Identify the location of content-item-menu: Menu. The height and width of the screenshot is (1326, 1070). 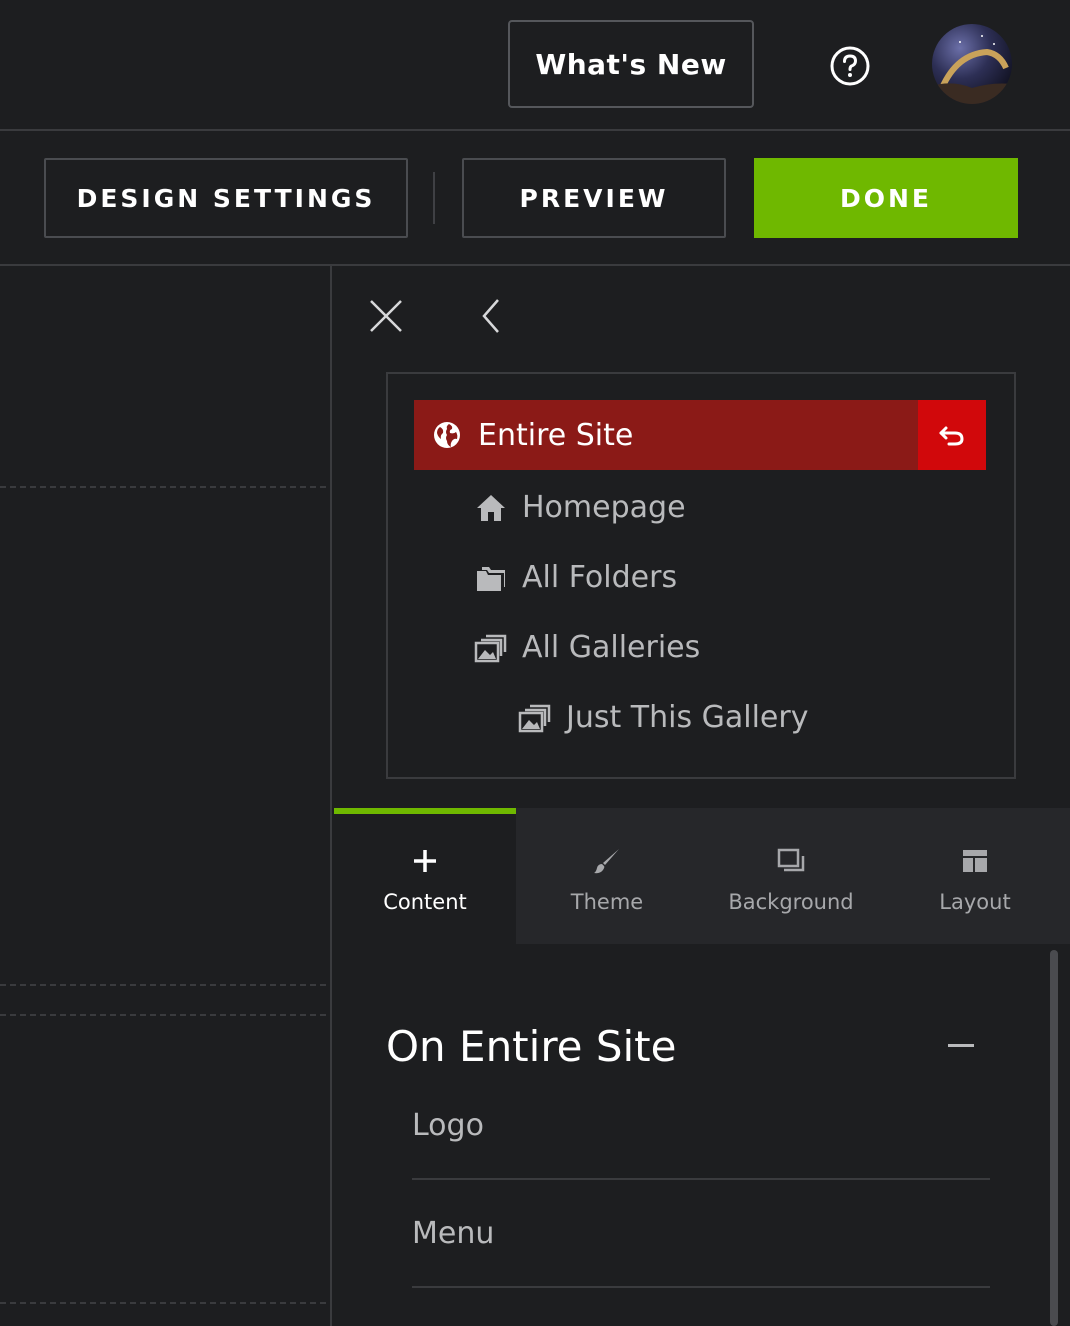
(701, 1234).